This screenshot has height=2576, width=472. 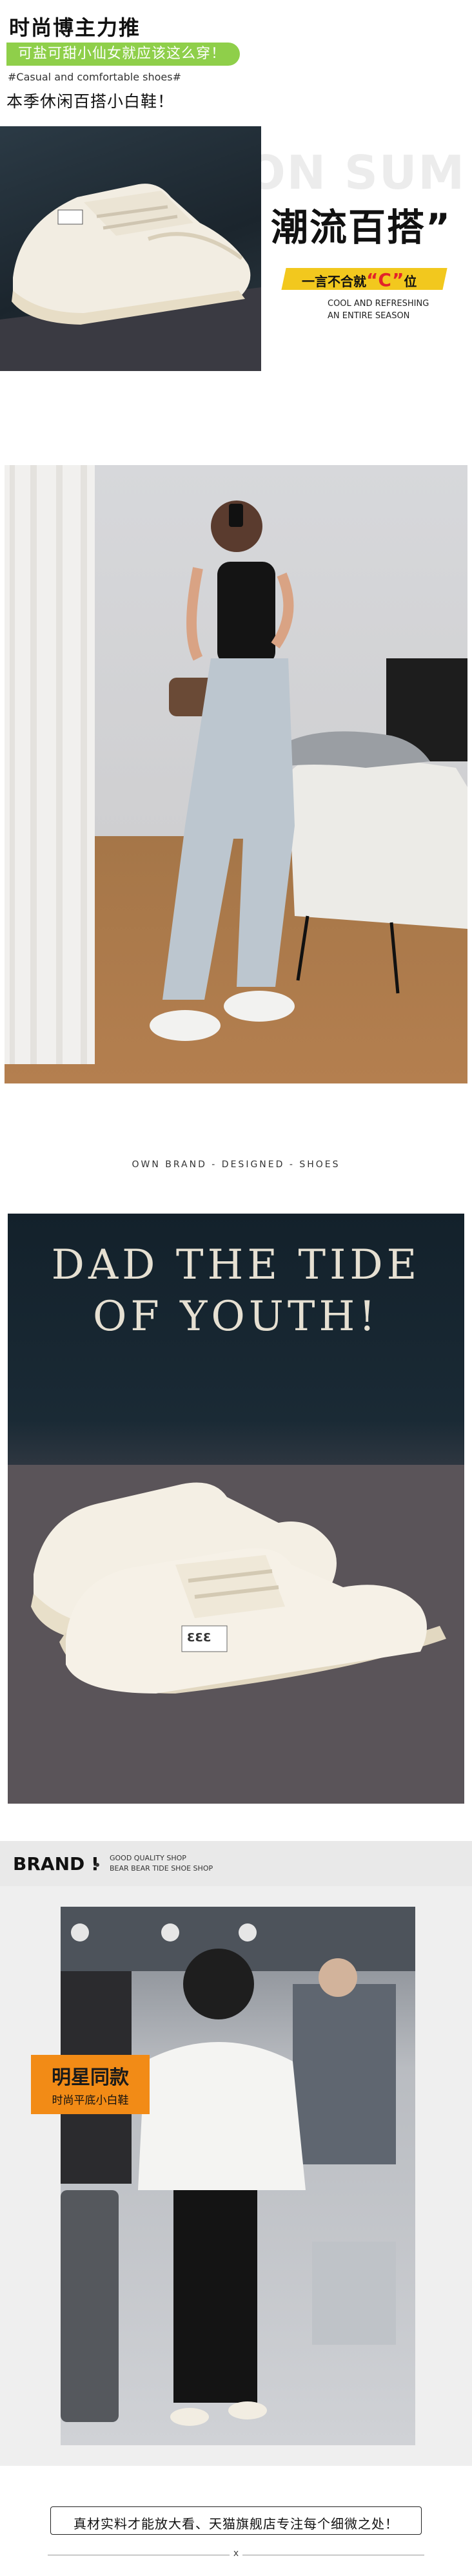 I want to click on dad-title-line-2: OF YOUTH!, so click(x=236, y=1316).